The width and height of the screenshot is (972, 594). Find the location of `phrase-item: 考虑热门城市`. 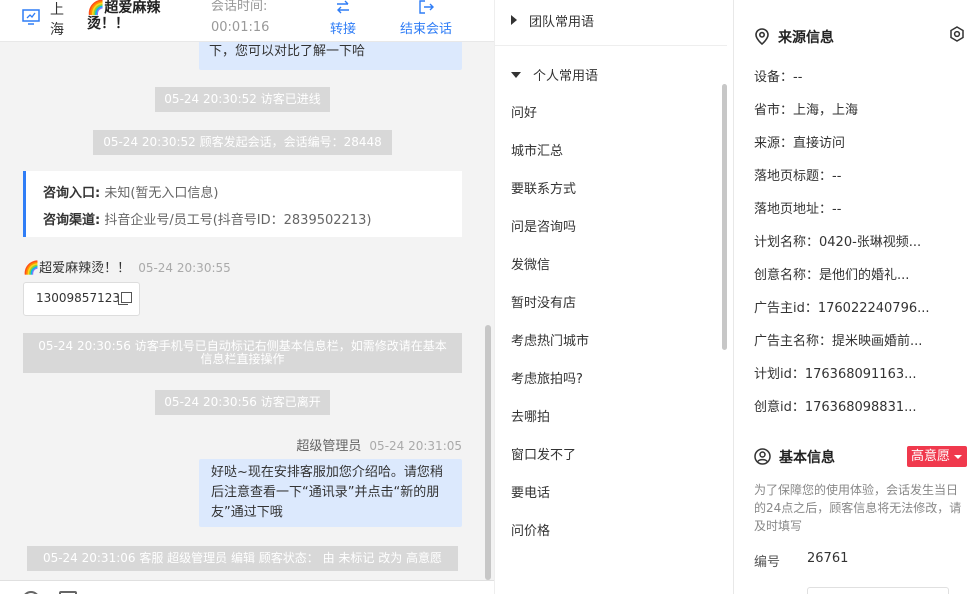

phrase-item: 考虑热门城市 is located at coordinates (550, 339).